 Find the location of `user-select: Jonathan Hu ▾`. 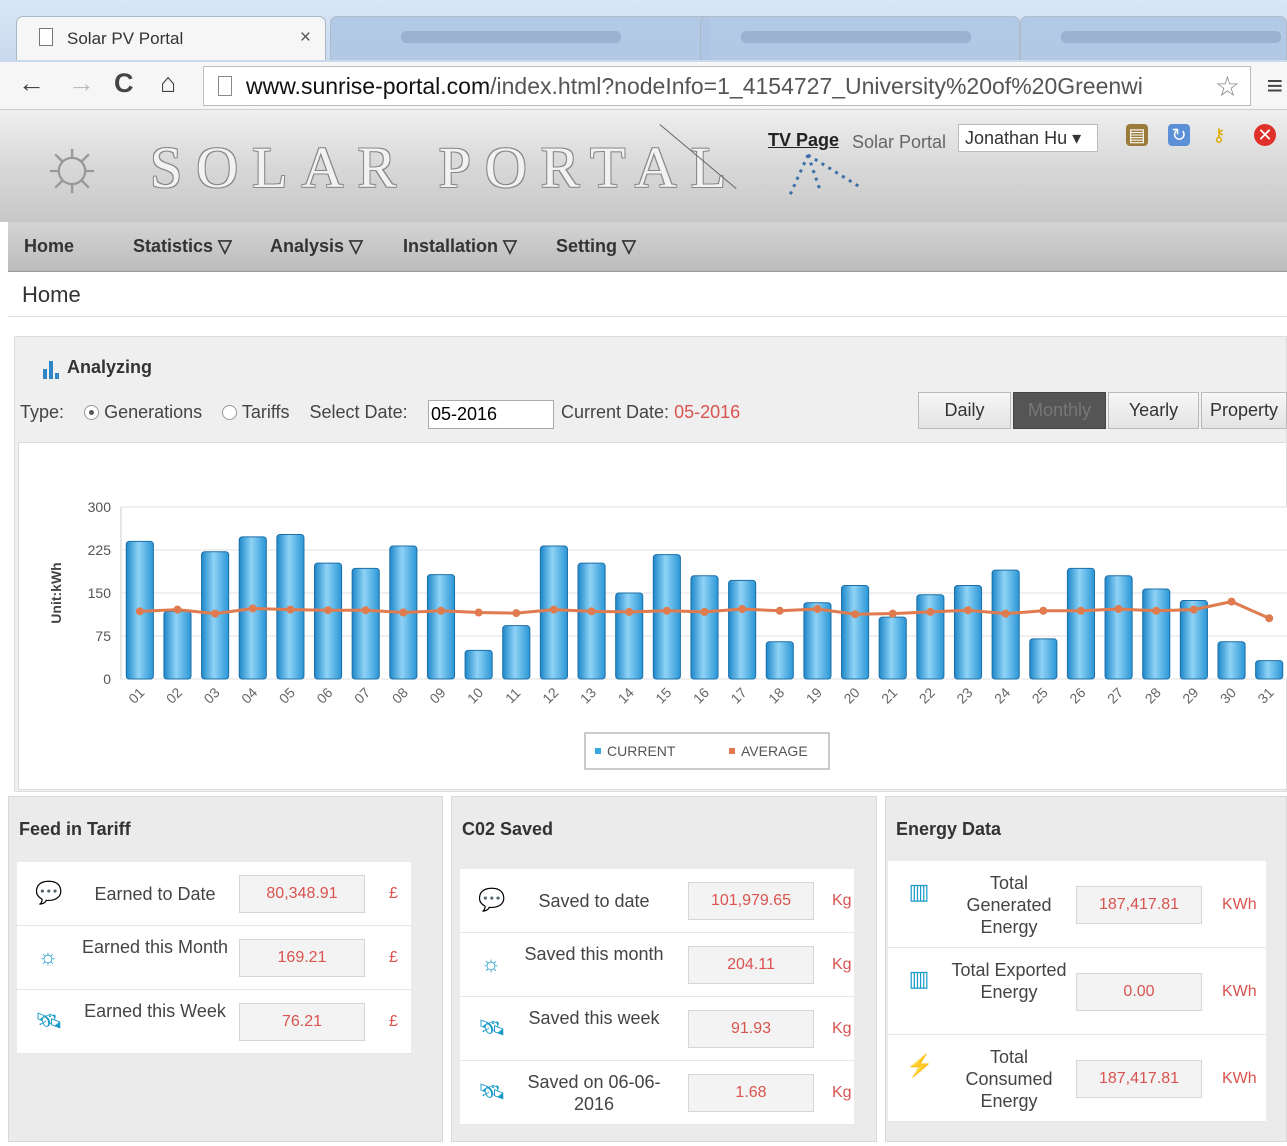

user-select: Jonathan Hu ▾ is located at coordinates (1028, 138).